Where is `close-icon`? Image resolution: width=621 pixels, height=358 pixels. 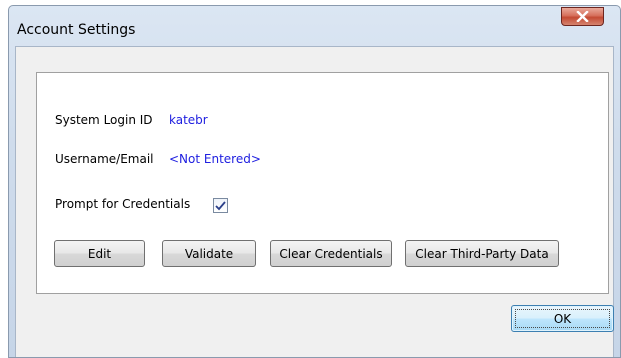
close-icon is located at coordinates (582, 16).